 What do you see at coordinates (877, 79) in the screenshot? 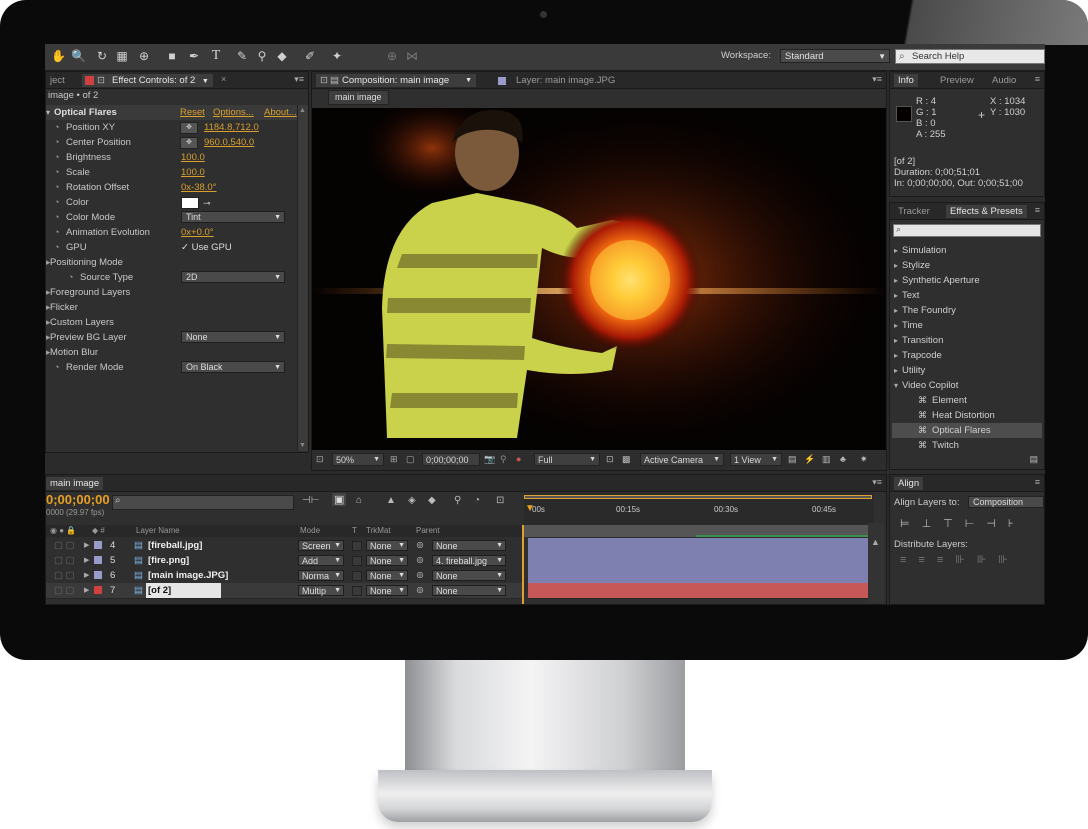
I see `panel-menu-icon: ▾≡` at bounding box center [877, 79].